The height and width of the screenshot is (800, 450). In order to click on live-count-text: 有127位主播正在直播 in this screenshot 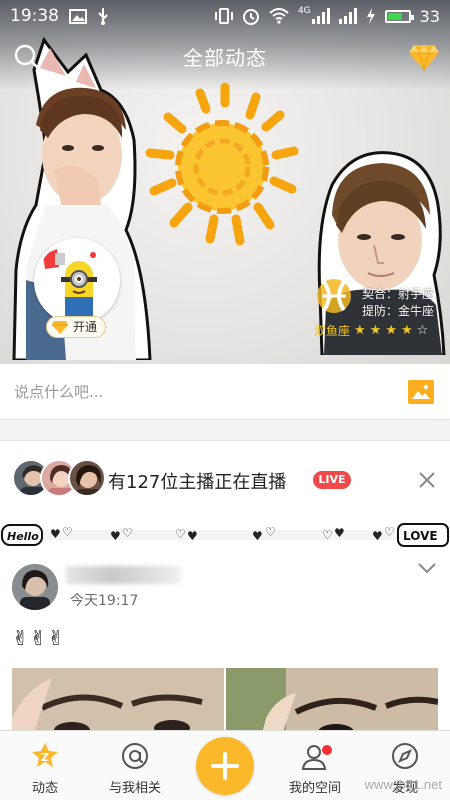, I will do `click(197, 482)`.